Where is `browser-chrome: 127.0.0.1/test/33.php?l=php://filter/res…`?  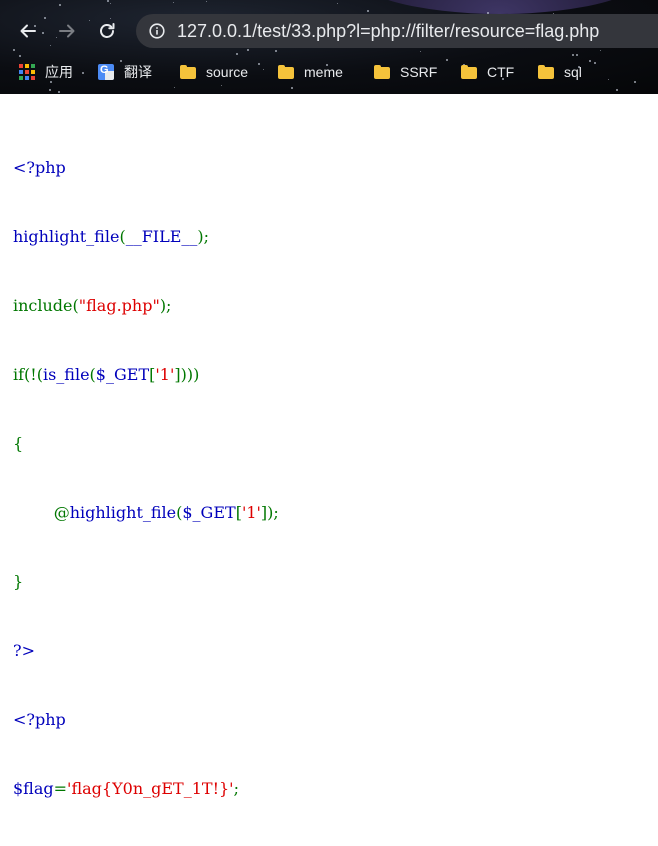 browser-chrome: 127.0.0.1/test/33.php?l=php://filter/res… is located at coordinates (329, 47).